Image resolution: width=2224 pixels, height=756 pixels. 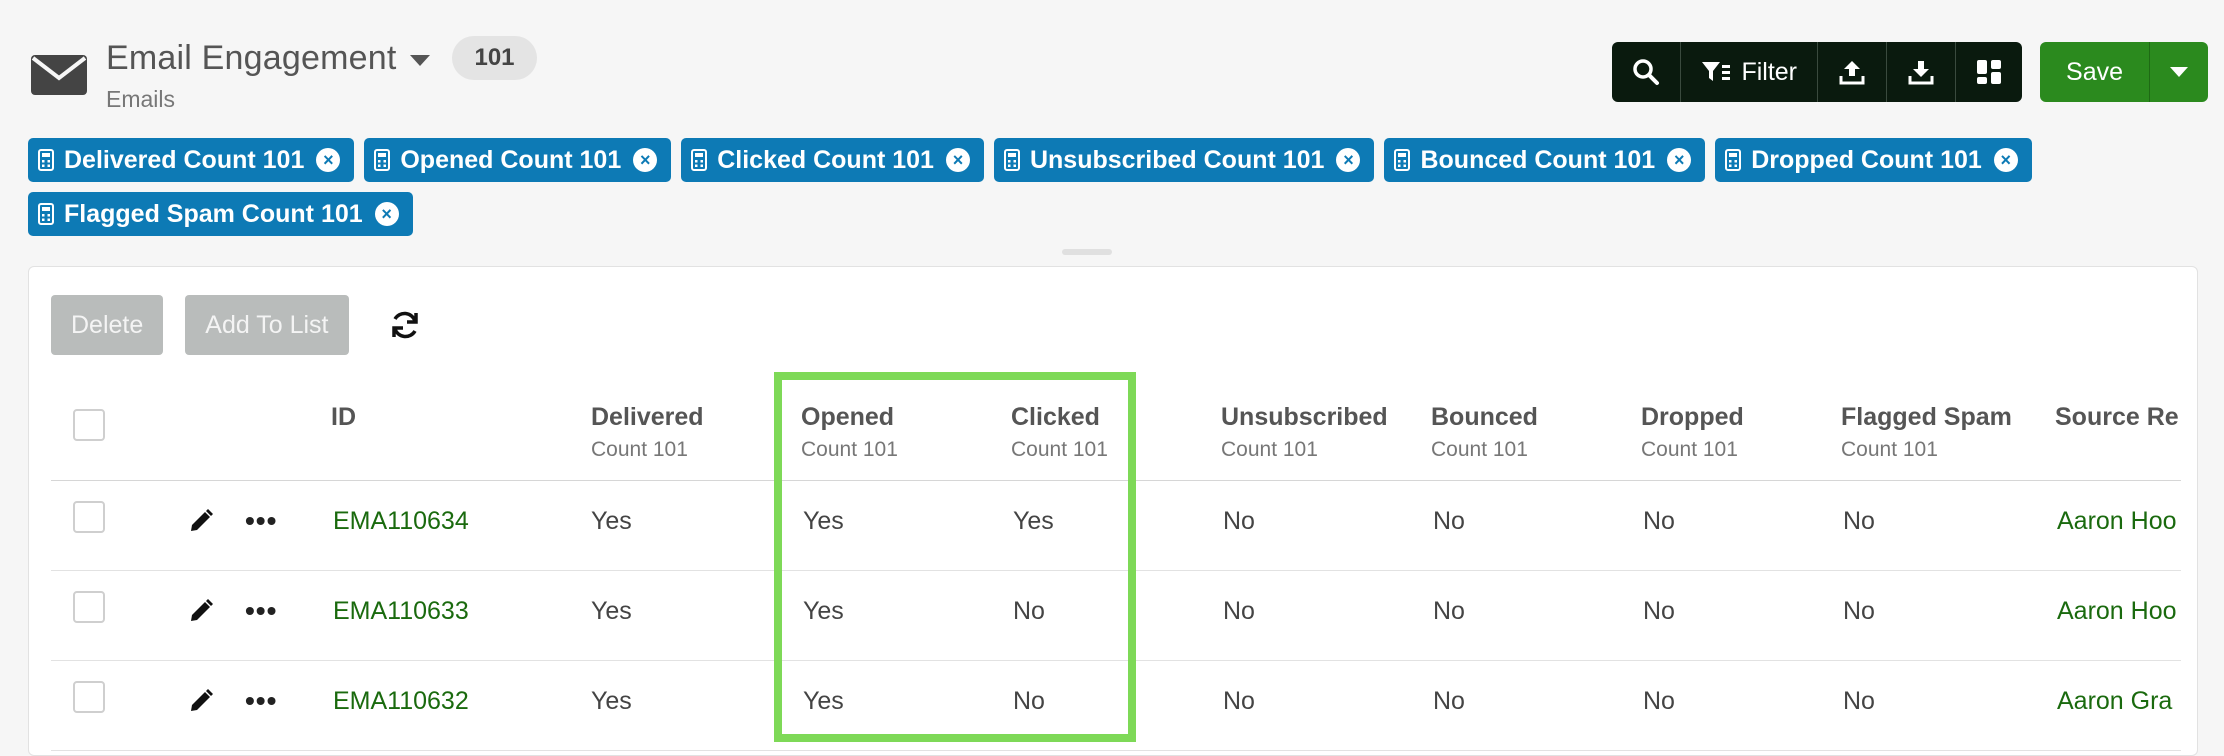 I want to click on search-button, so click(x=1647, y=72).